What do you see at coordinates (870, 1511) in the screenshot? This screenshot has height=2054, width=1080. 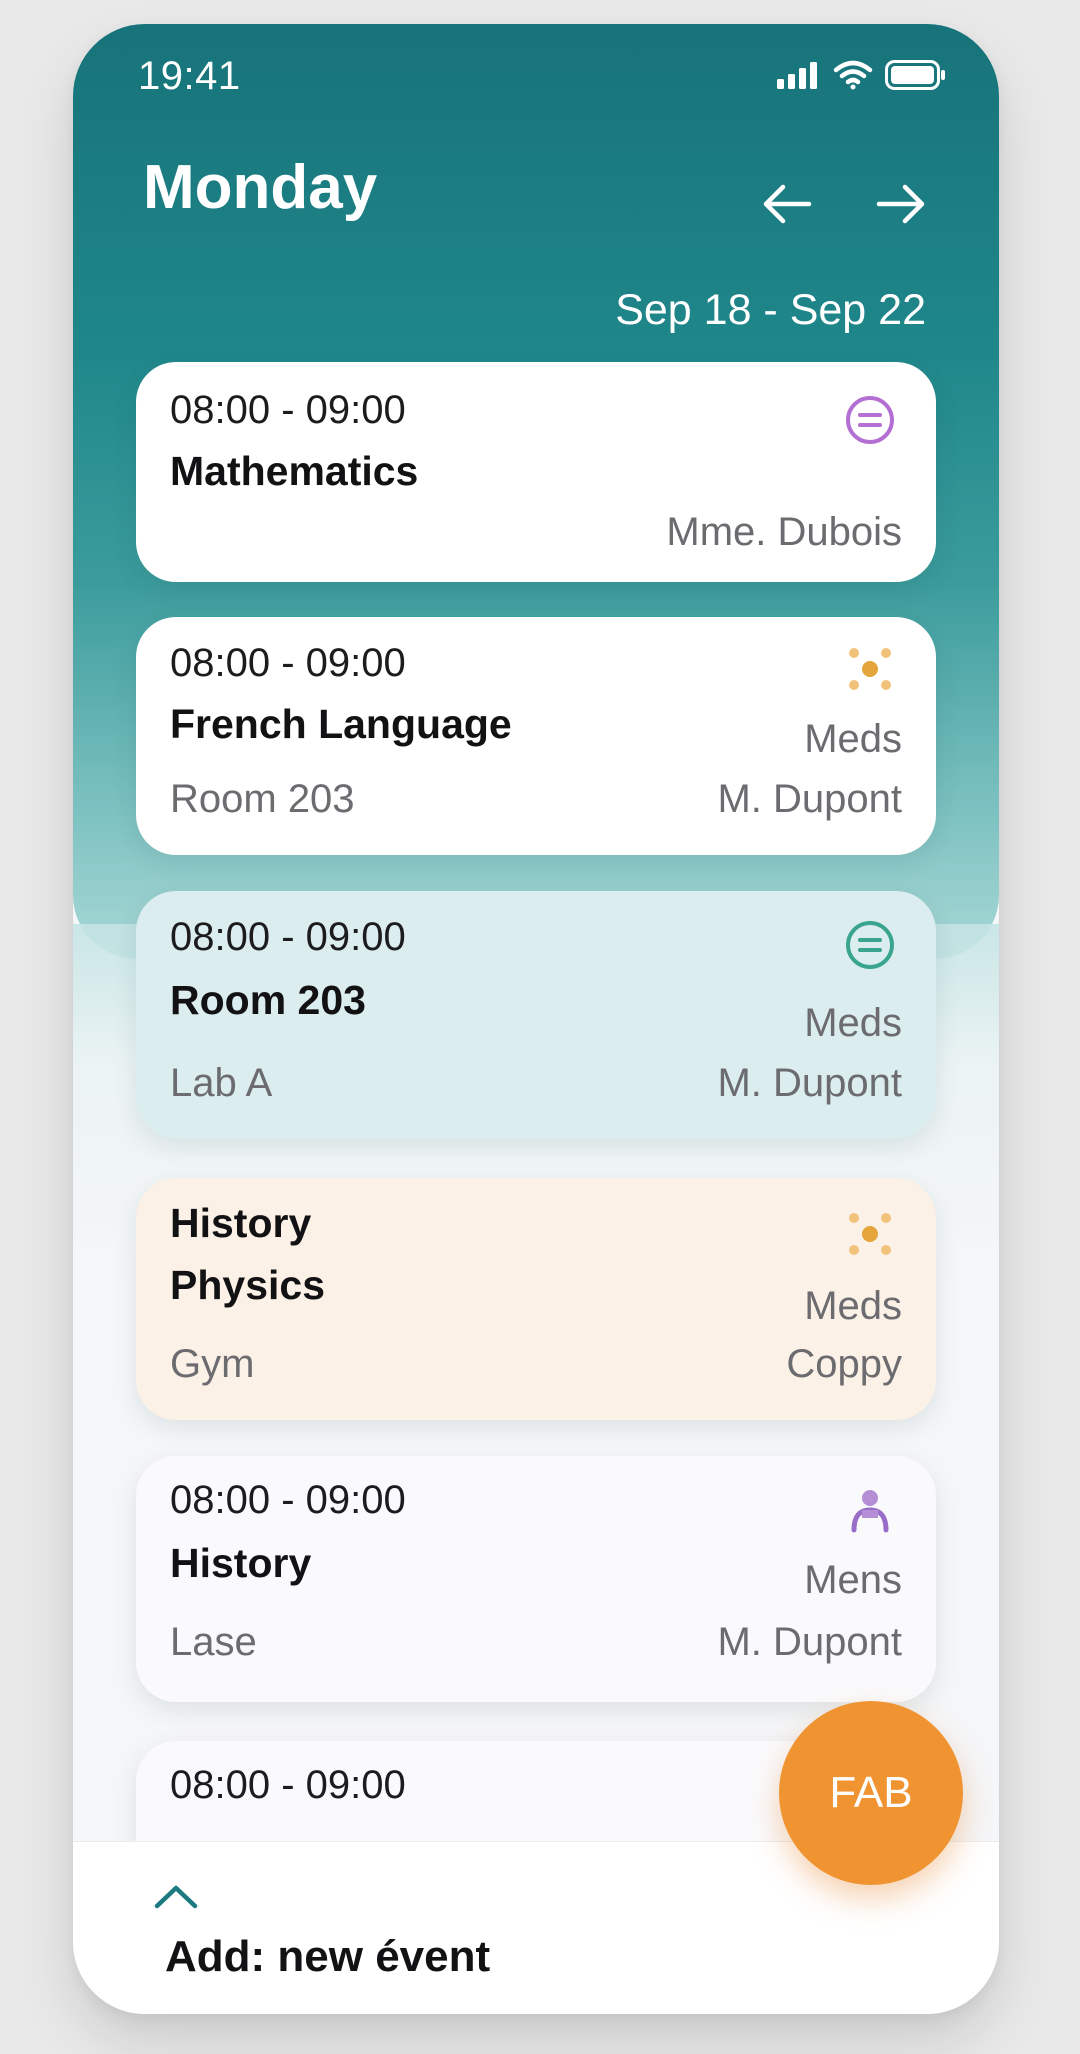 I see `person-icon` at bounding box center [870, 1511].